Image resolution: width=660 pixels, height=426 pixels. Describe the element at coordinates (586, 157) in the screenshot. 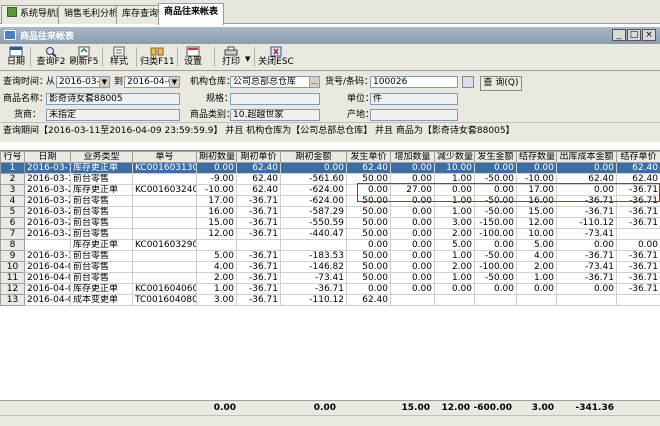

I see `column-header: 出库成本金额` at that location.